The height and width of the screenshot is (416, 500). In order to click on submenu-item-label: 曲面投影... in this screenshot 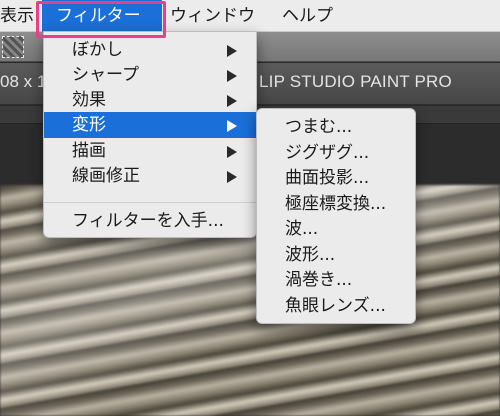, I will do `click(327, 178)`.